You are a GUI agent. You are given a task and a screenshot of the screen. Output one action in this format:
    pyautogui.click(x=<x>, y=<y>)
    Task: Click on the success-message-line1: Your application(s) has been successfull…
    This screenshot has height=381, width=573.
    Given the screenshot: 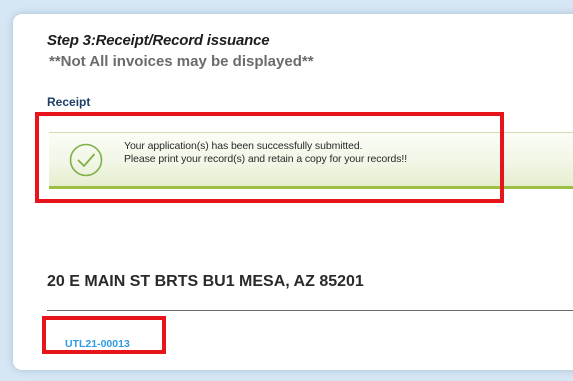 What is the action you would take?
    pyautogui.click(x=243, y=146)
    